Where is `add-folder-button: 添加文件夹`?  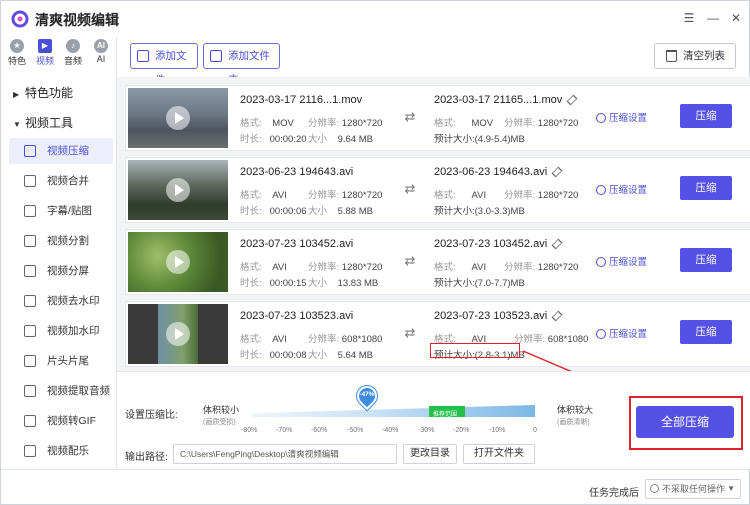 add-folder-button: 添加文件夹 is located at coordinates (241, 64).